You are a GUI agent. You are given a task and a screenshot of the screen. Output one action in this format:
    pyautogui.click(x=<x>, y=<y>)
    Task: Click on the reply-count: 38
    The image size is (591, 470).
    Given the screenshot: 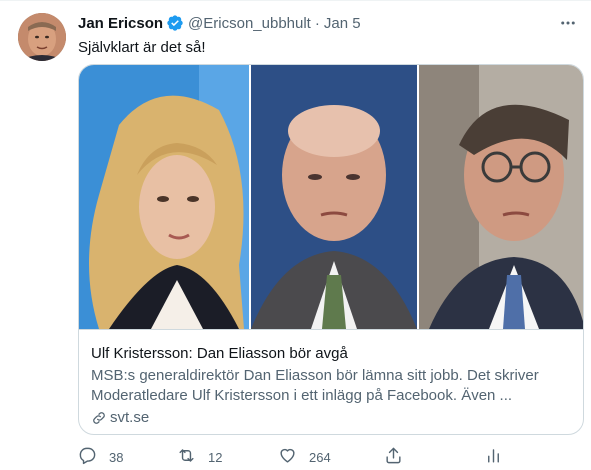 What is the action you would take?
    pyautogui.click(x=116, y=457)
    